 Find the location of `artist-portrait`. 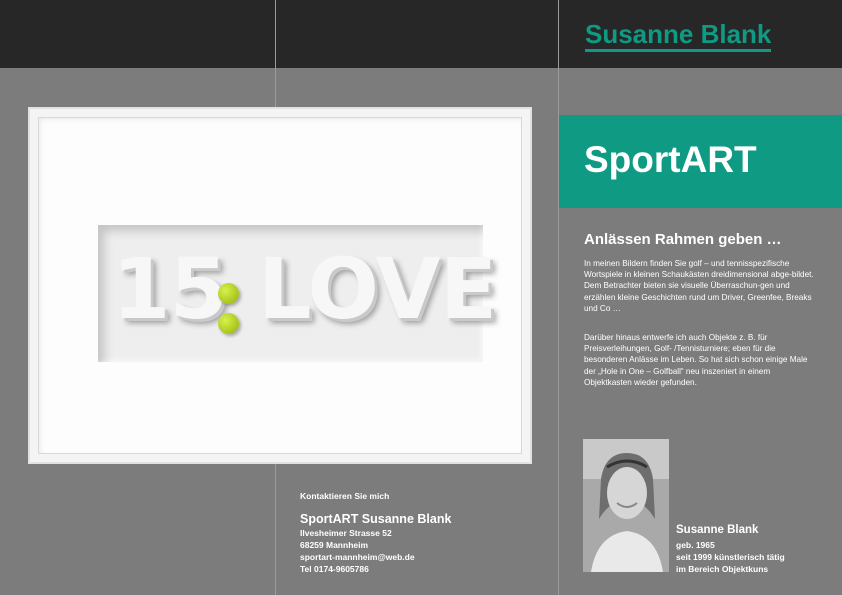

artist-portrait is located at coordinates (626, 505).